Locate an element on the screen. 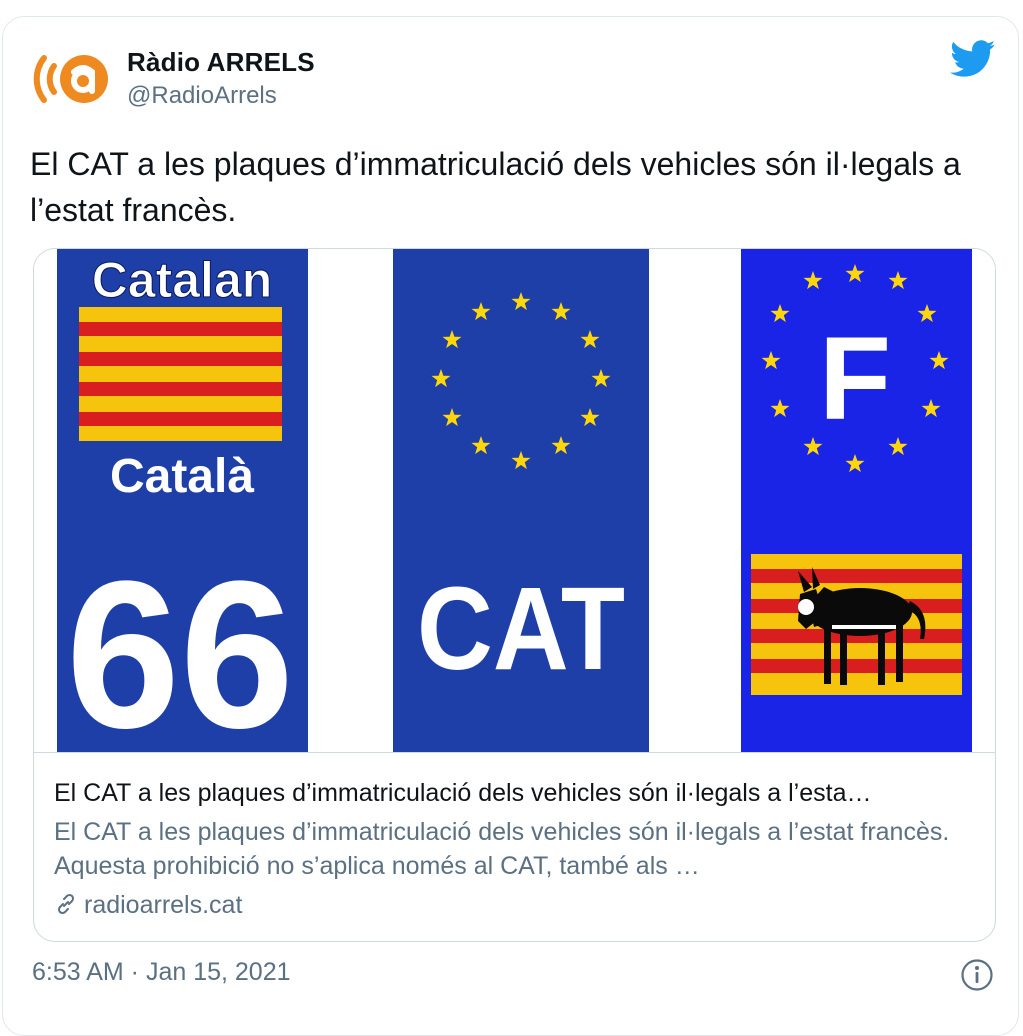 The width and height of the screenshot is (1023, 1036). card-domain-text: radioarrels.cat is located at coordinates (163, 905).